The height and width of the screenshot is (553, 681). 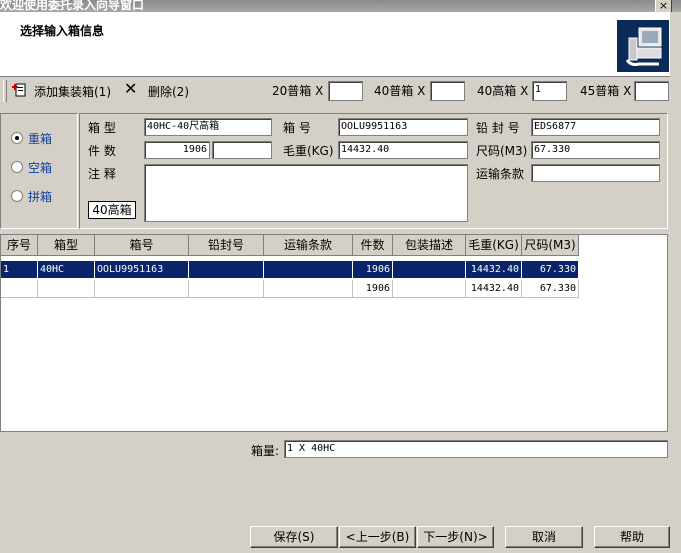 I want to click on c20-label: 20普箱 X, so click(x=298, y=91).